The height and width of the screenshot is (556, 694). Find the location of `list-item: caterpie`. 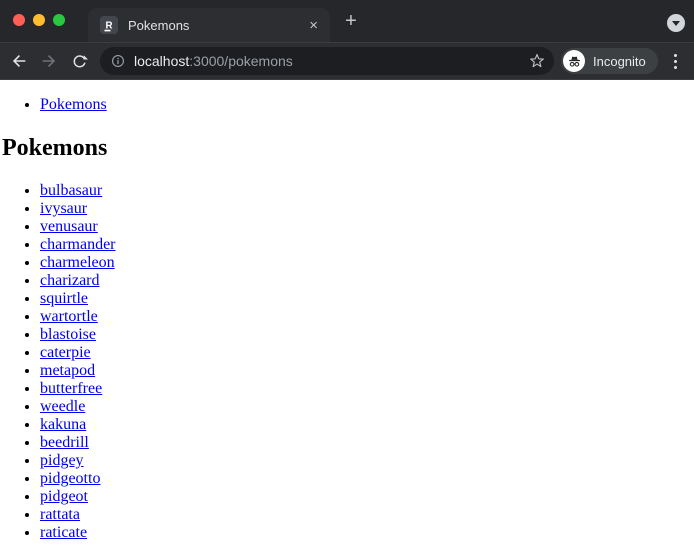

list-item: caterpie is located at coordinates (367, 353).